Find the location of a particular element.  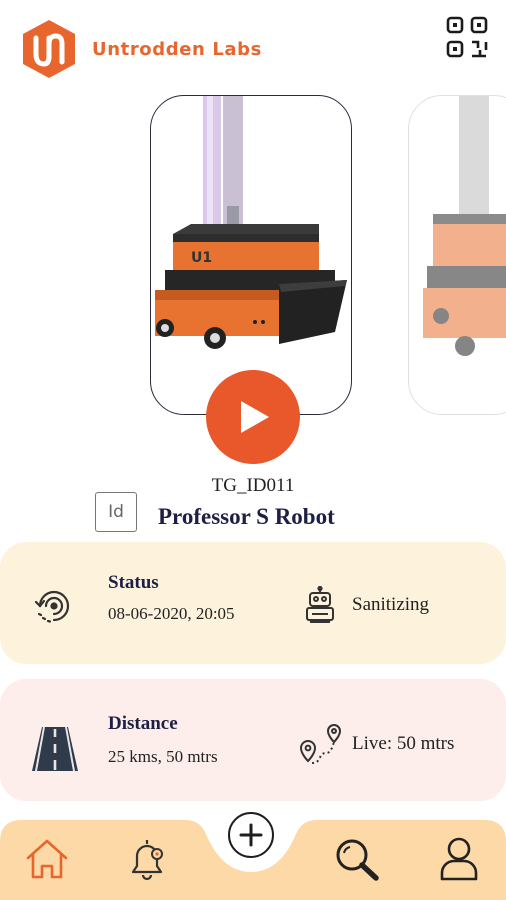

bell-icon is located at coordinates (147, 860).